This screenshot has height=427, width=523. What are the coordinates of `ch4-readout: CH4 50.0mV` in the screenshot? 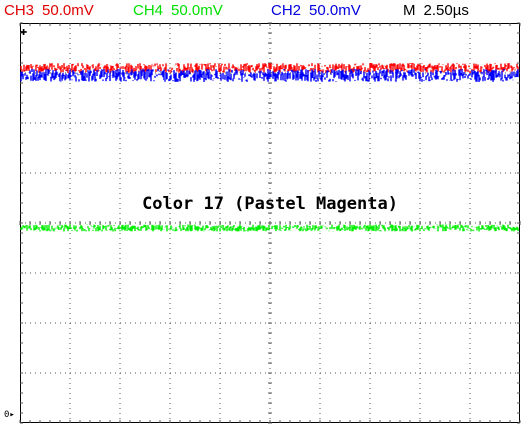 It's located at (178, 11).